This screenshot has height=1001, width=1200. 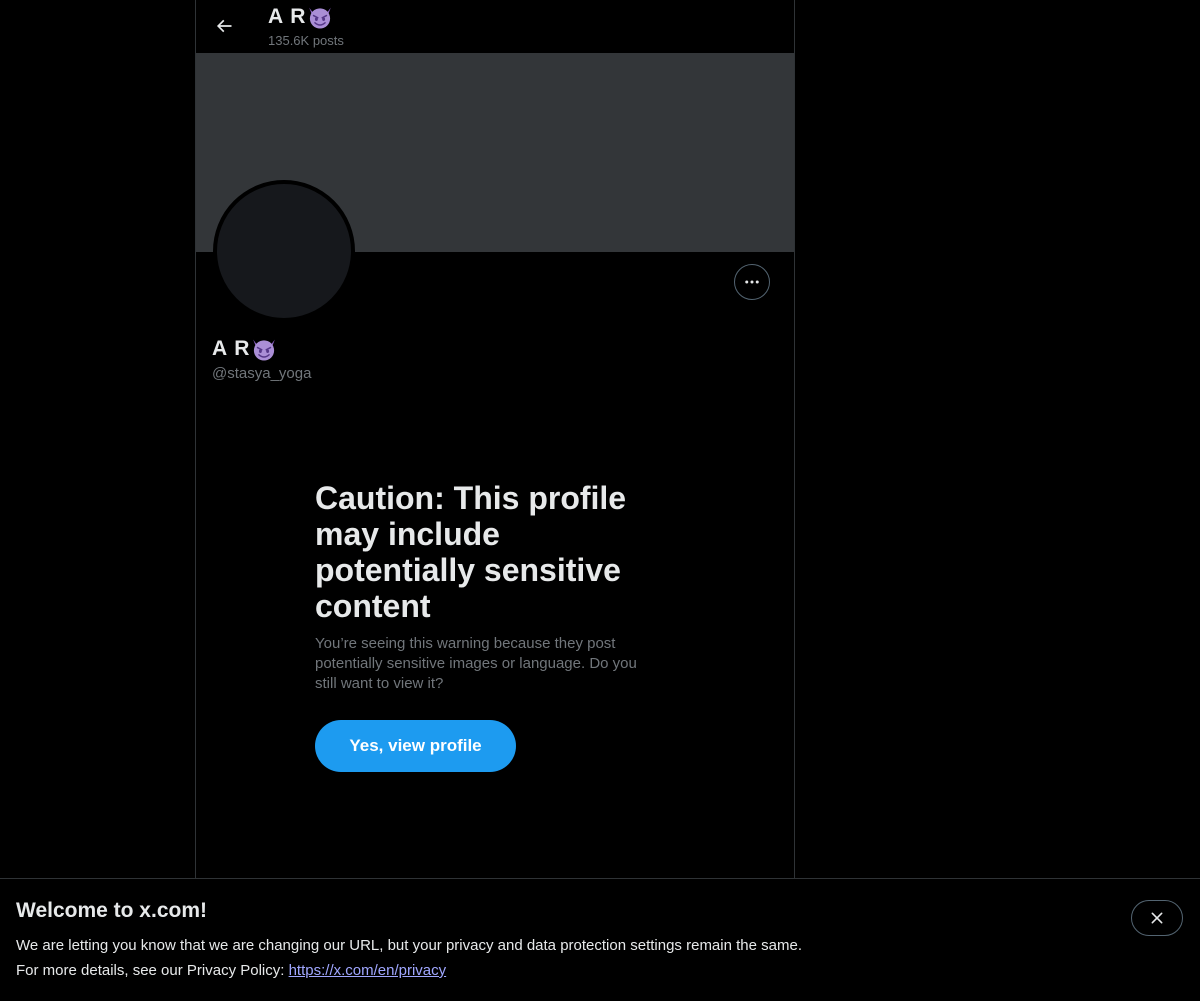 What do you see at coordinates (111, 910) in the screenshot?
I see `welcome-title: Welcome to x.com!` at bounding box center [111, 910].